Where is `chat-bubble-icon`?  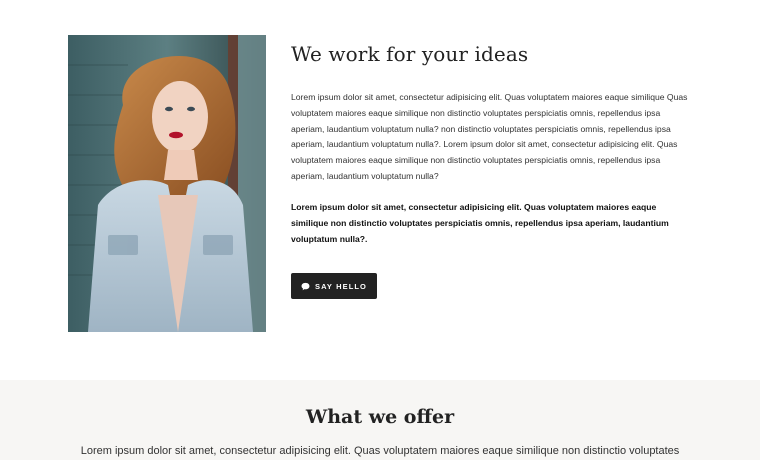
chat-bubble-icon is located at coordinates (305, 286).